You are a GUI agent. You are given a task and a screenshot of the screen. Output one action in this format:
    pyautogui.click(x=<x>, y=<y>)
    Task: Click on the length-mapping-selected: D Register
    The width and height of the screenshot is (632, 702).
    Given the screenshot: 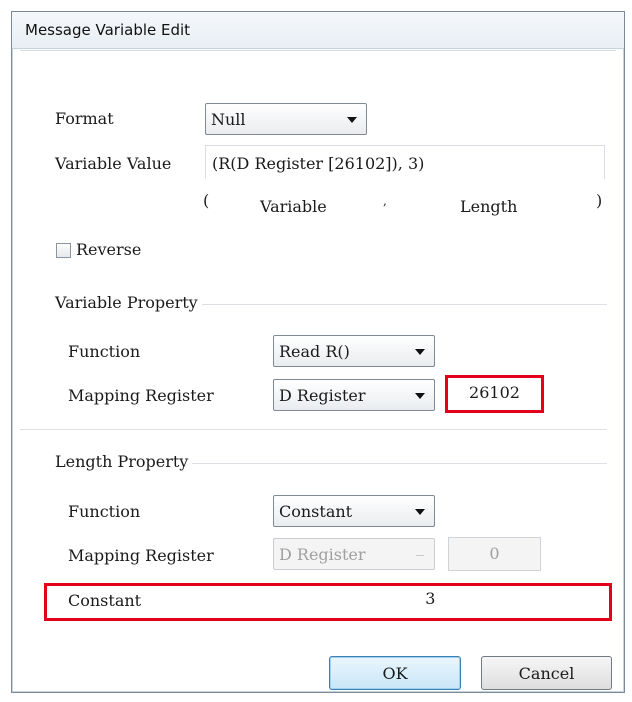 What is the action you would take?
    pyautogui.click(x=322, y=554)
    